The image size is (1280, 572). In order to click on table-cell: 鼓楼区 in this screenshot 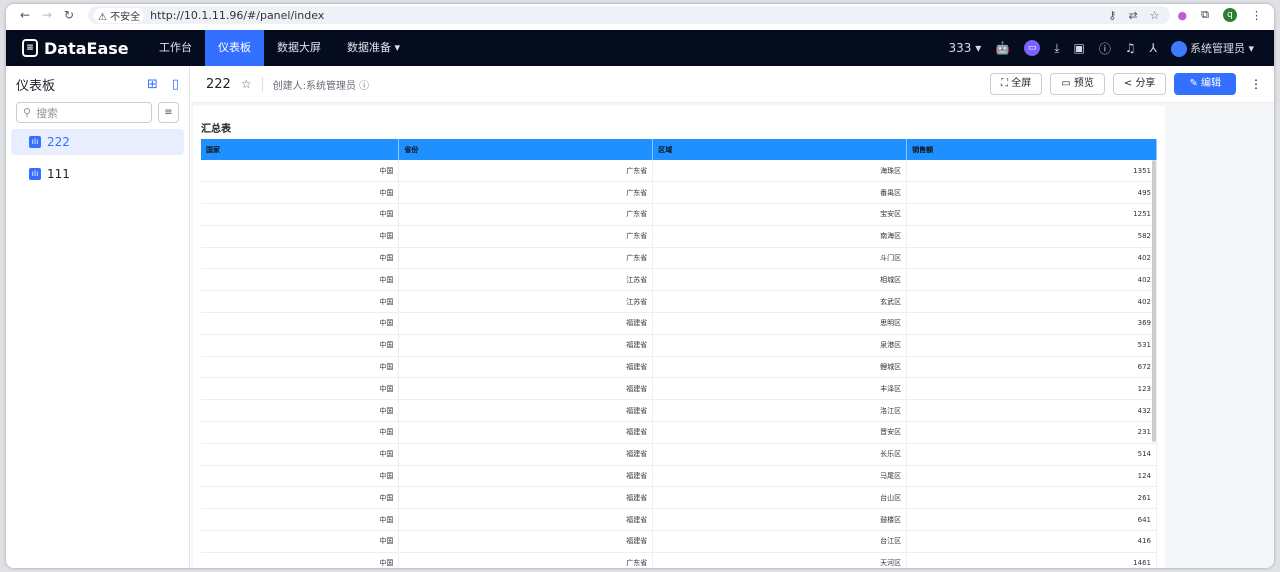, I will do `click(780, 520)`.